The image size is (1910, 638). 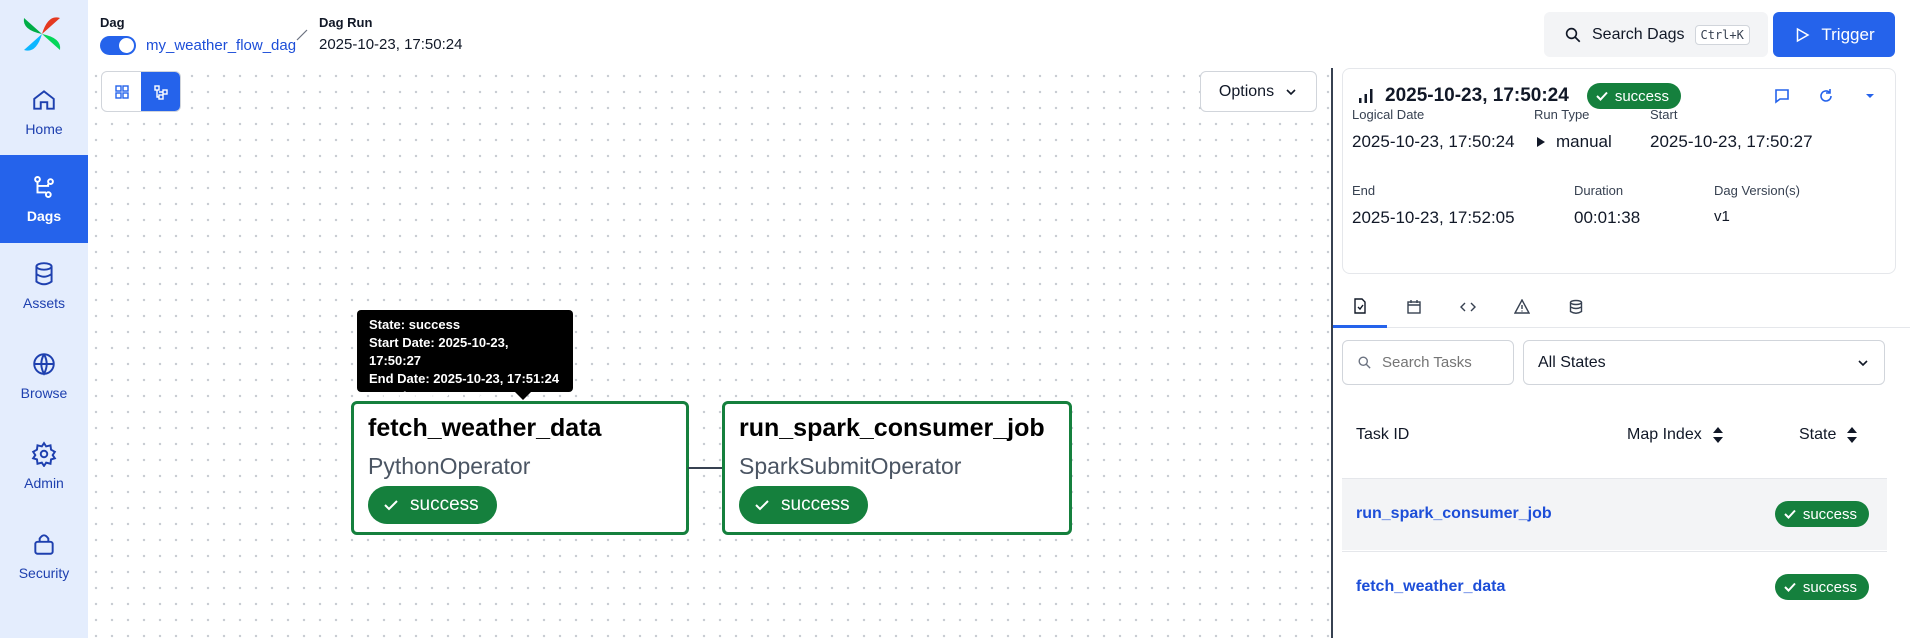 I want to click on field-label: Run Type, so click(x=1562, y=114).